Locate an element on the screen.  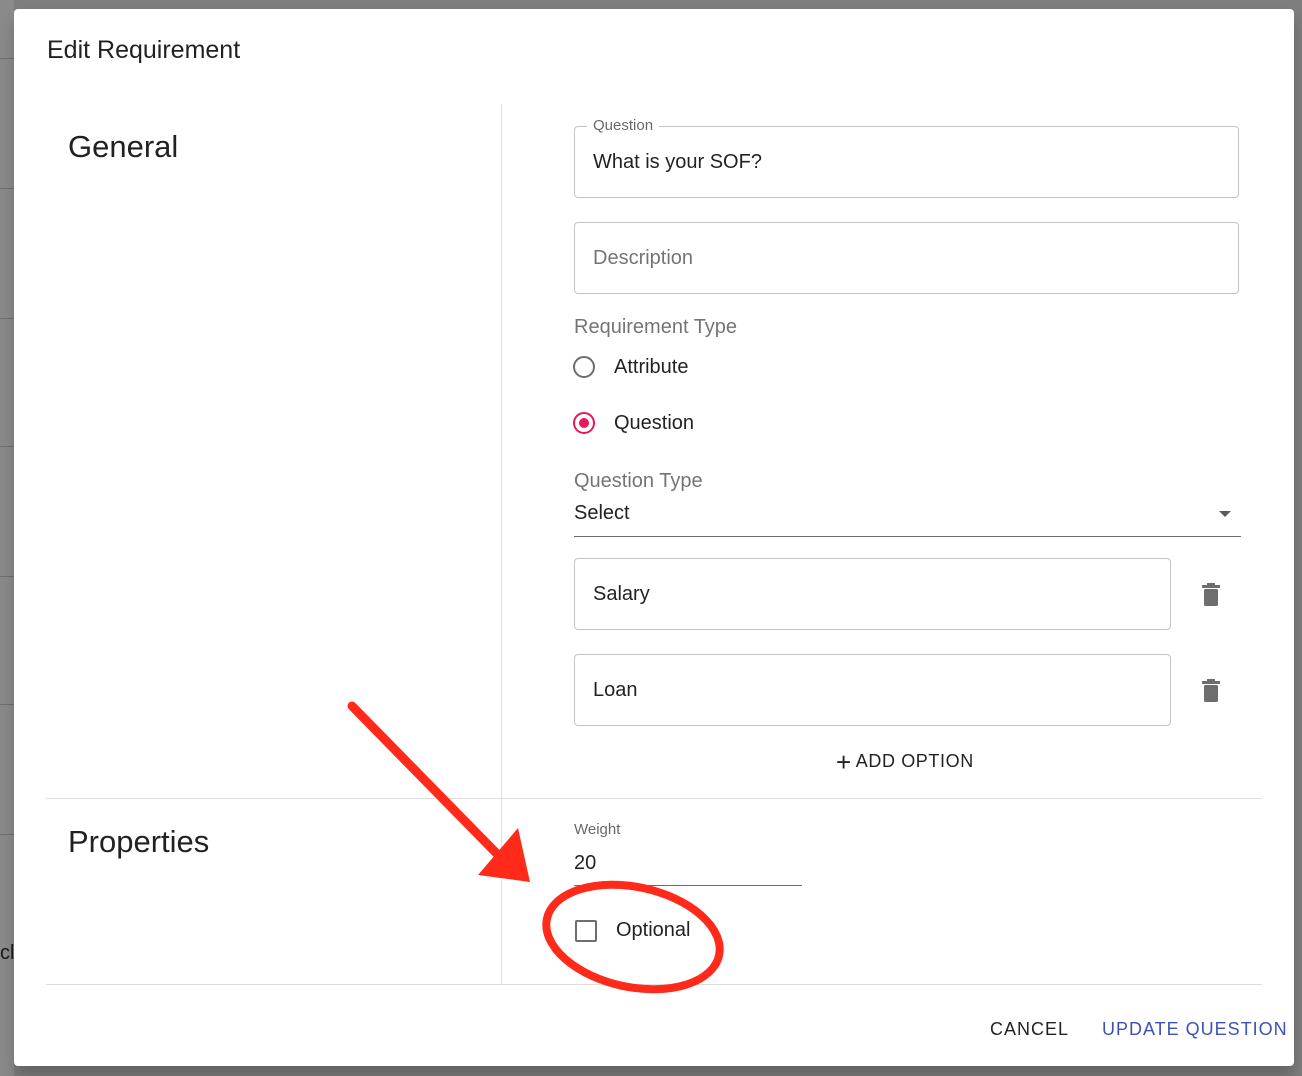
plus-icon: + is located at coordinates (844, 761).